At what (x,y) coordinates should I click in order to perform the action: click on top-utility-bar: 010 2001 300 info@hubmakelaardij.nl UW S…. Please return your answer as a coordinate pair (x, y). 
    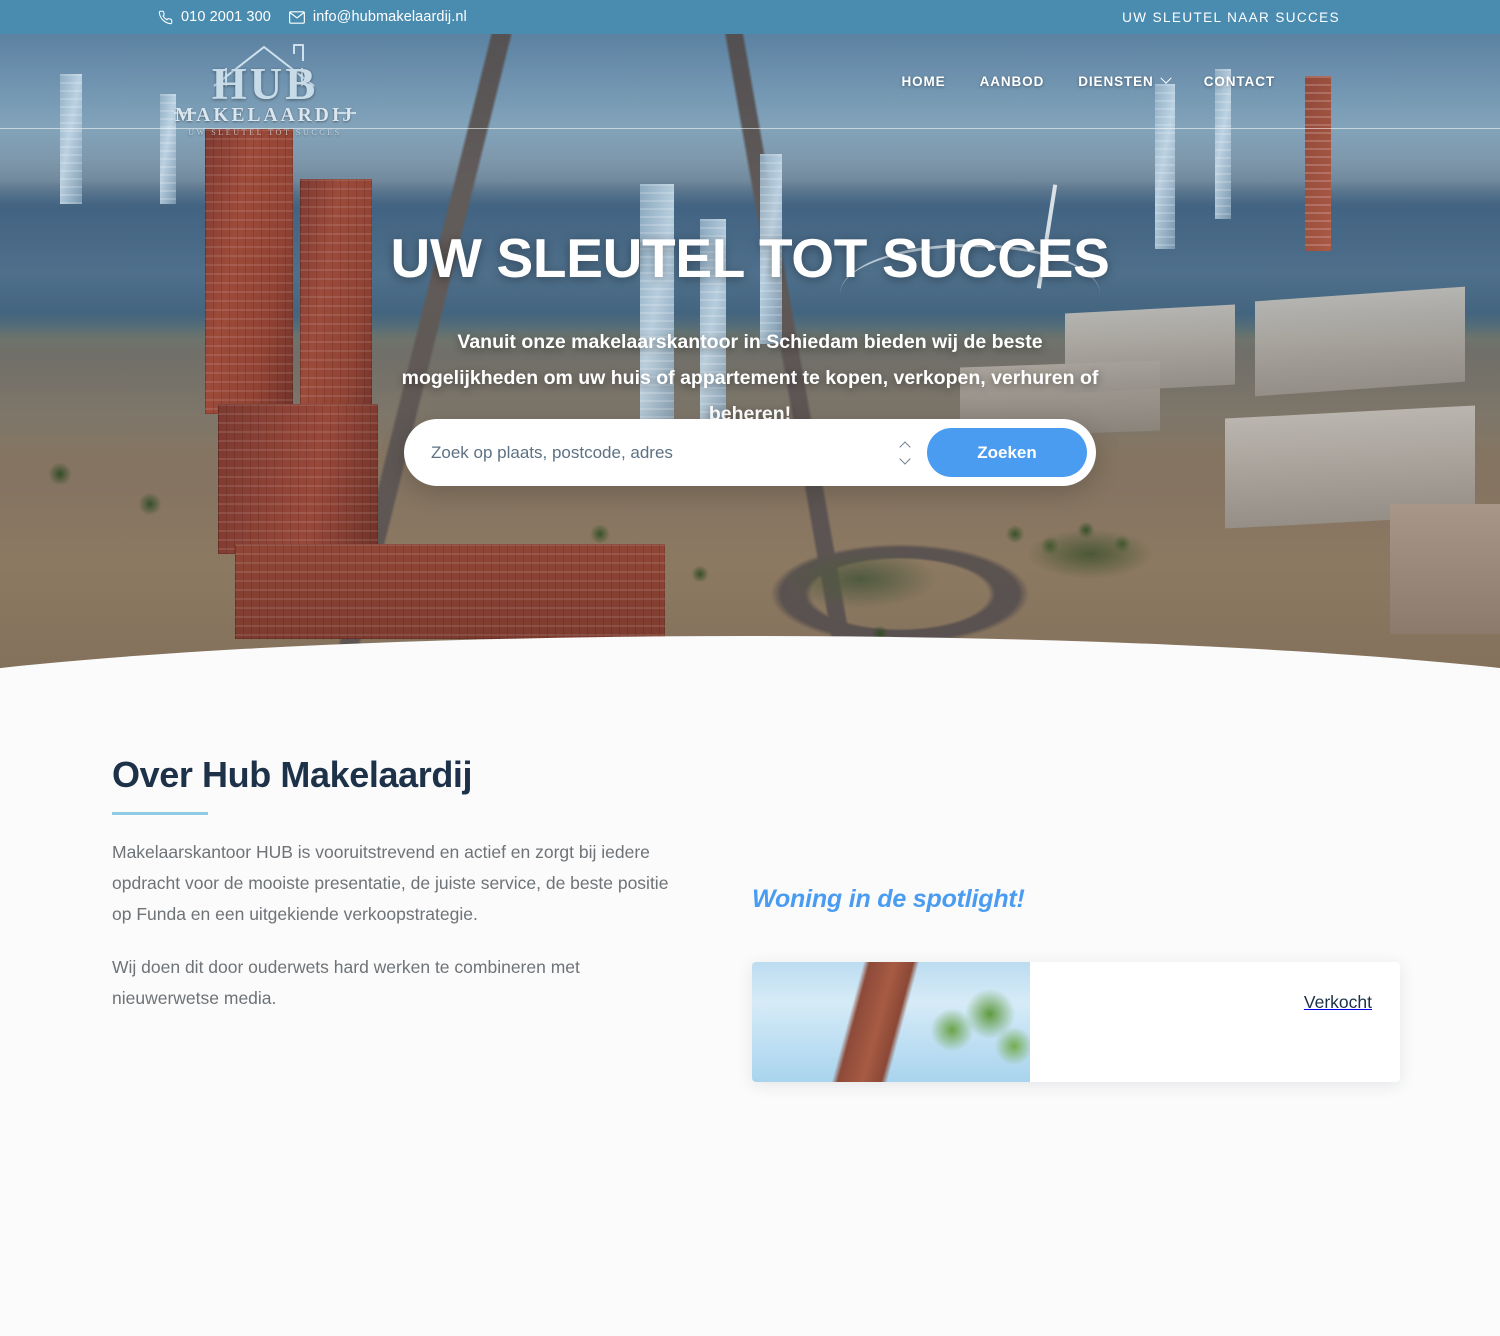
    Looking at the image, I should click on (750, 17).